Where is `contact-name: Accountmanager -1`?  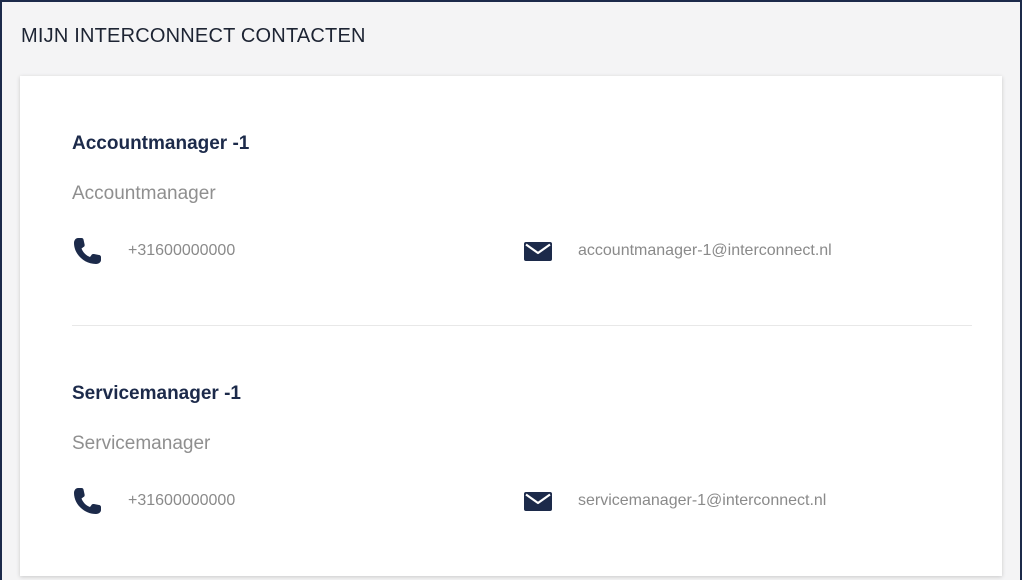
contact-name: Accountmanager -1 is located at coordinates (161, 143).